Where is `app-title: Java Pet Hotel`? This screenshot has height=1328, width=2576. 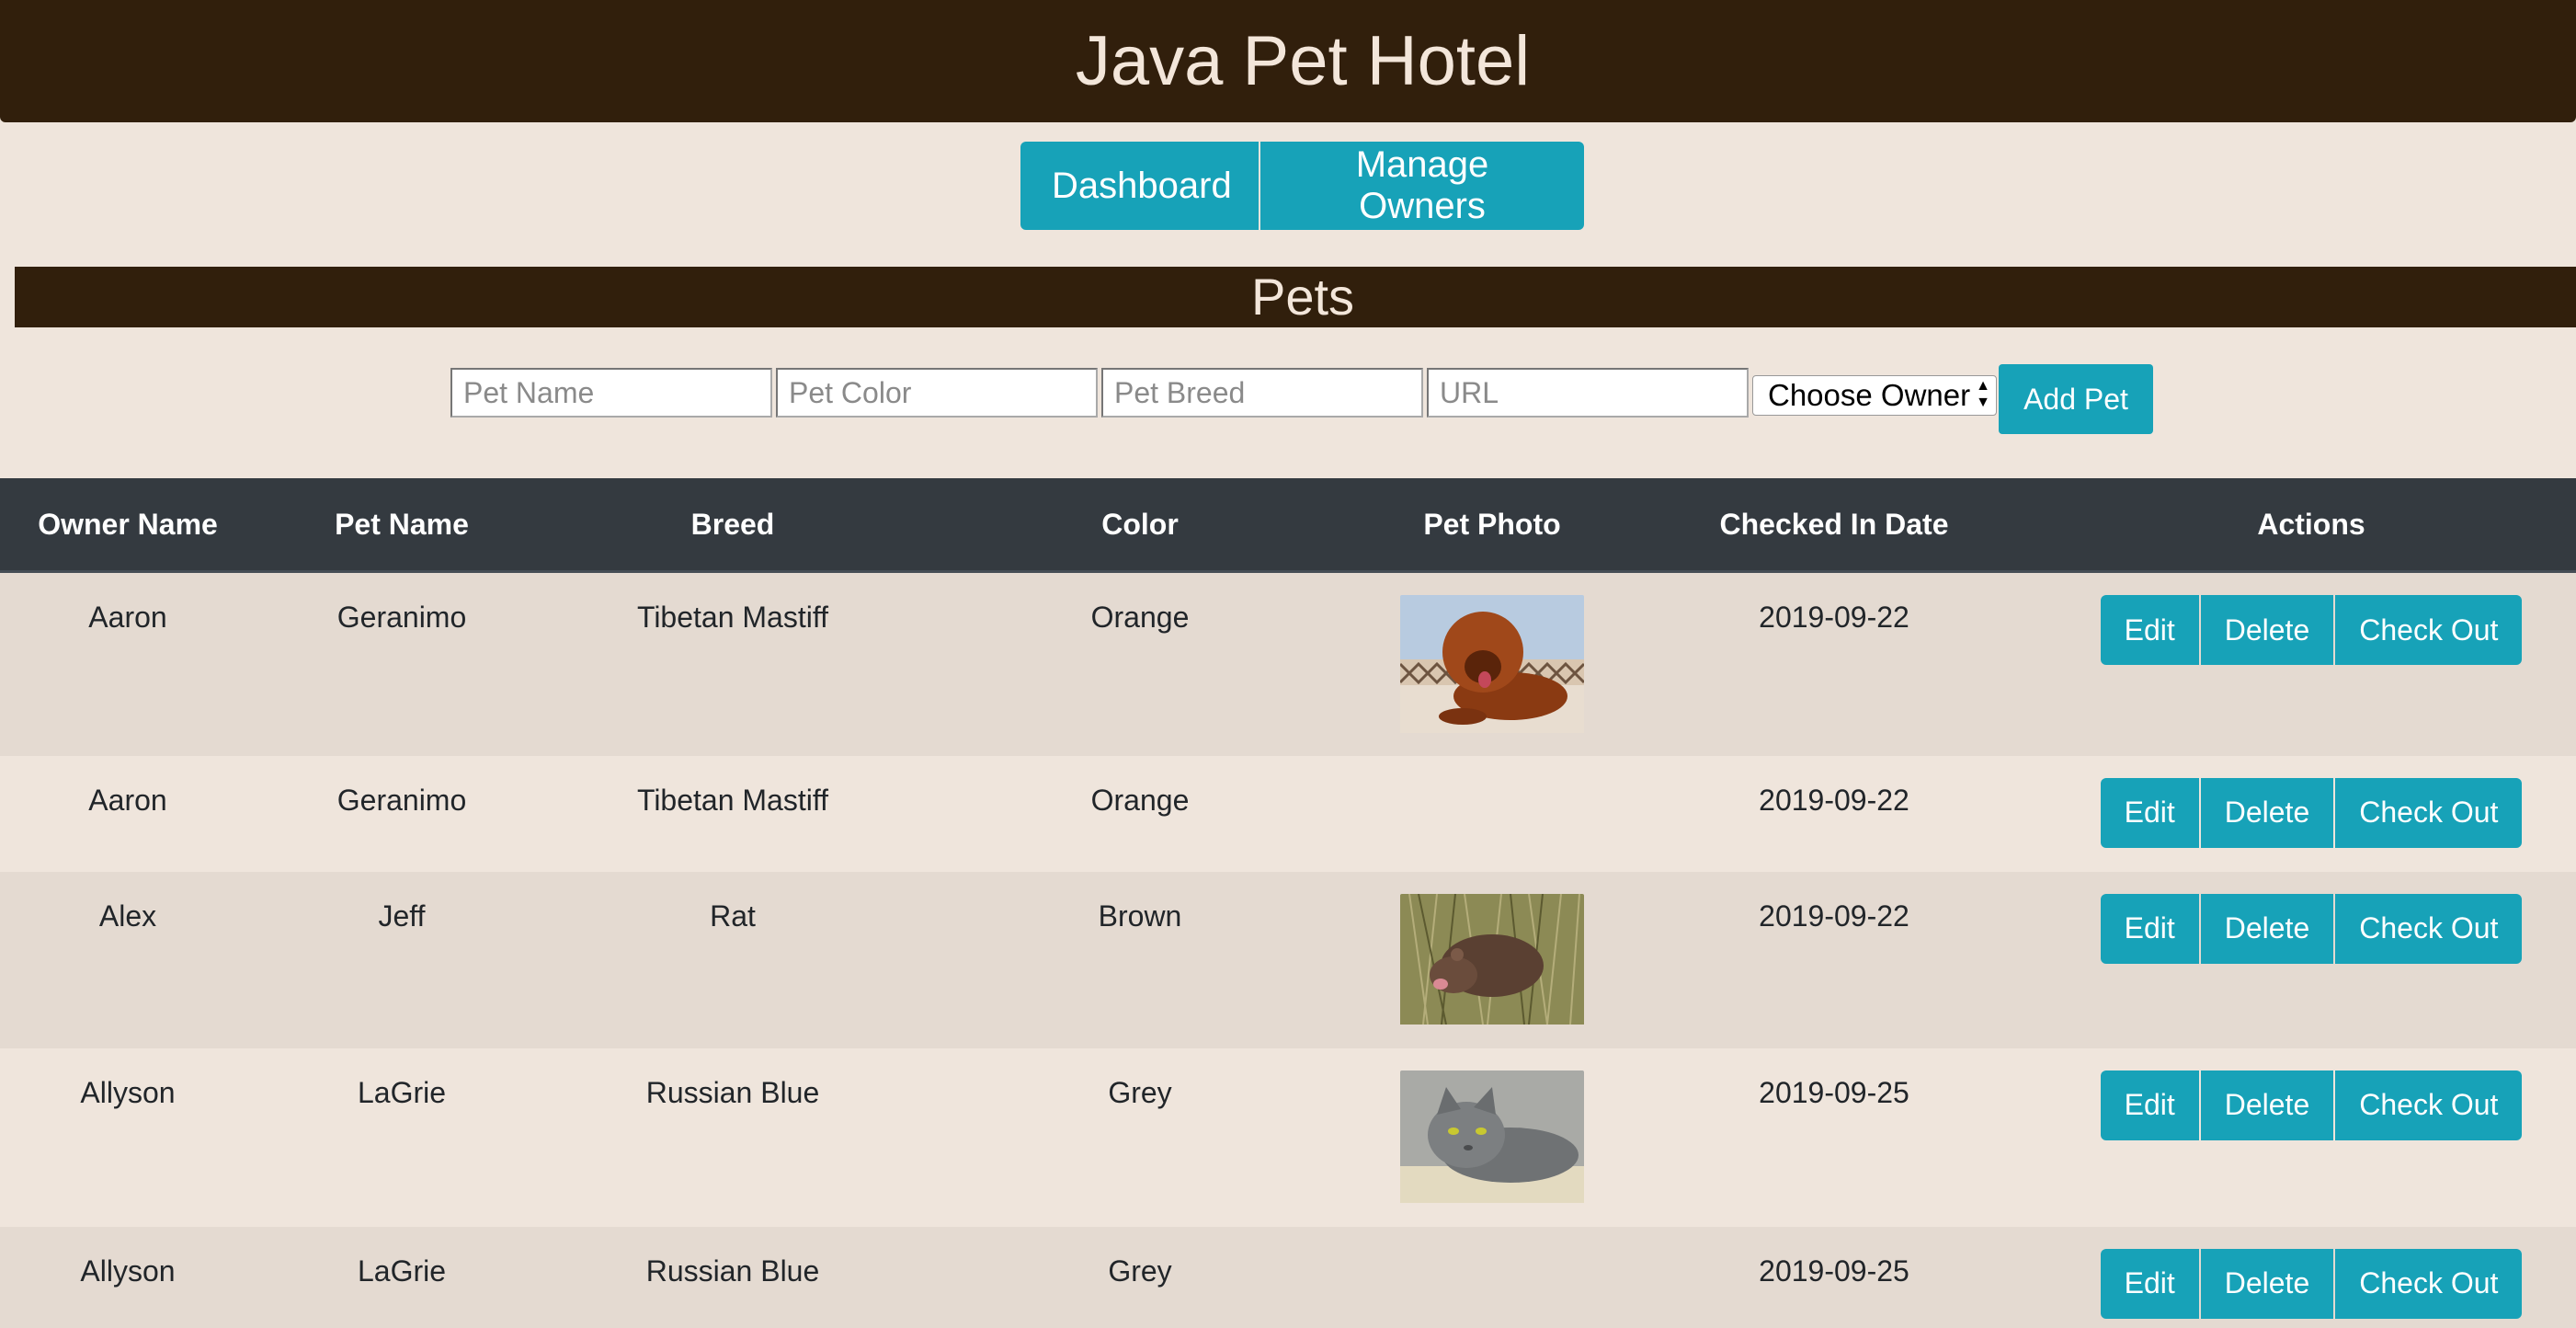 app-title: Java Pet Hotel is located at coordinates (1303, 61).